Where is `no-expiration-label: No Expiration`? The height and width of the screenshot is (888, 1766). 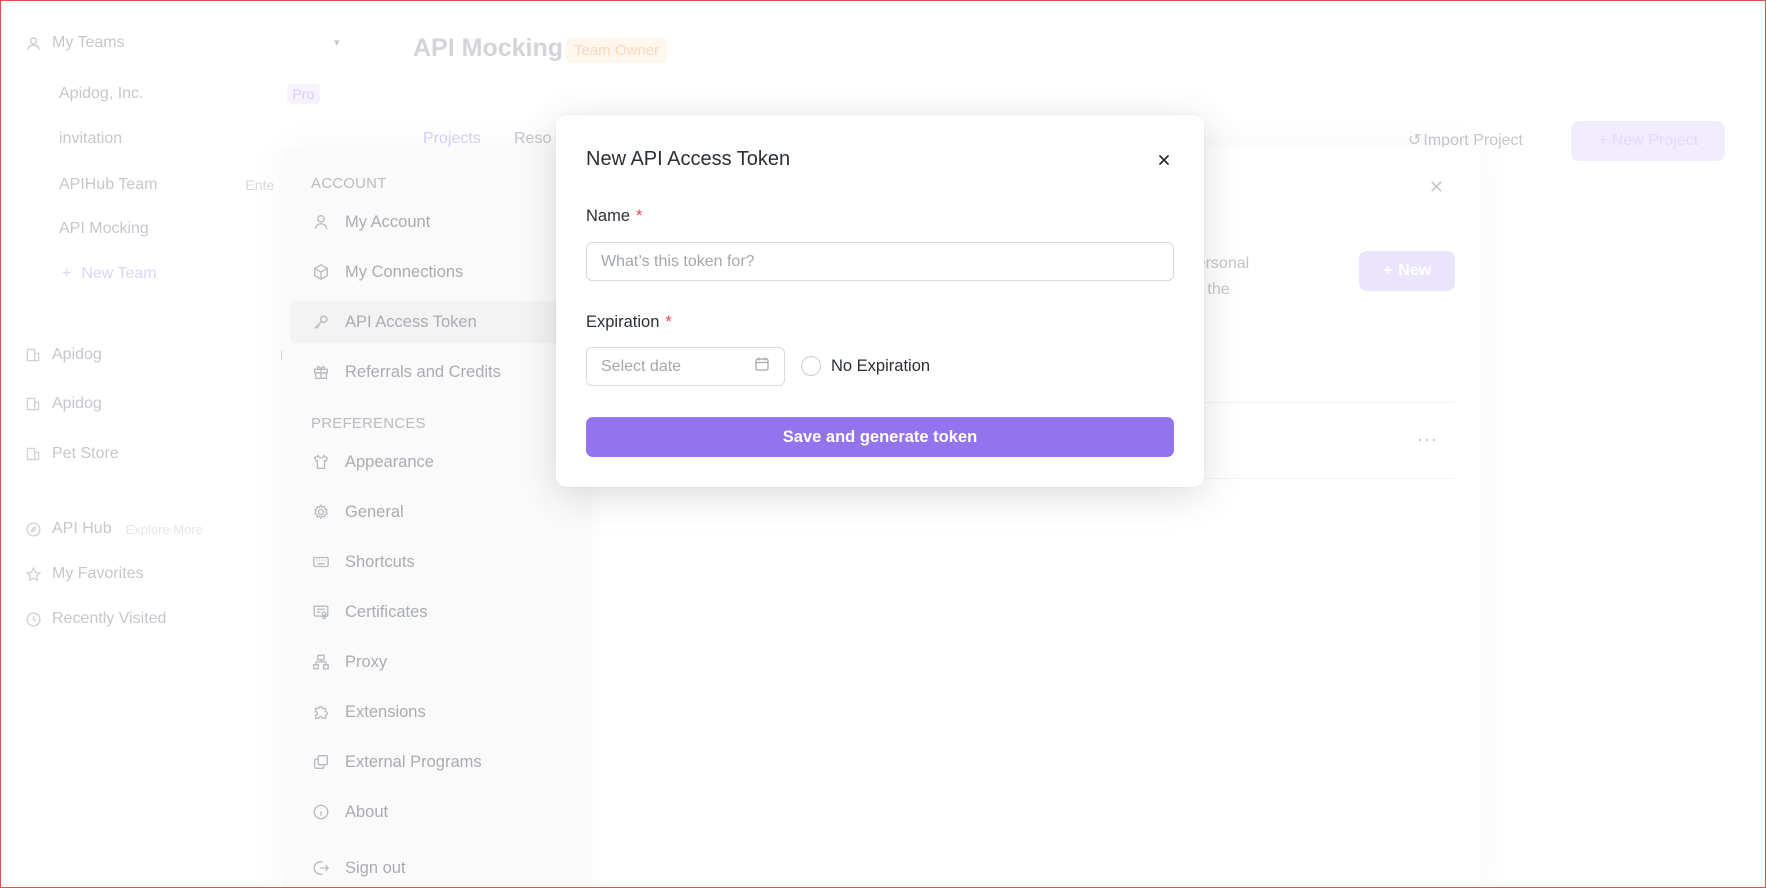
no-expiration-label: No Expiration is located at coordinates (881, 365).